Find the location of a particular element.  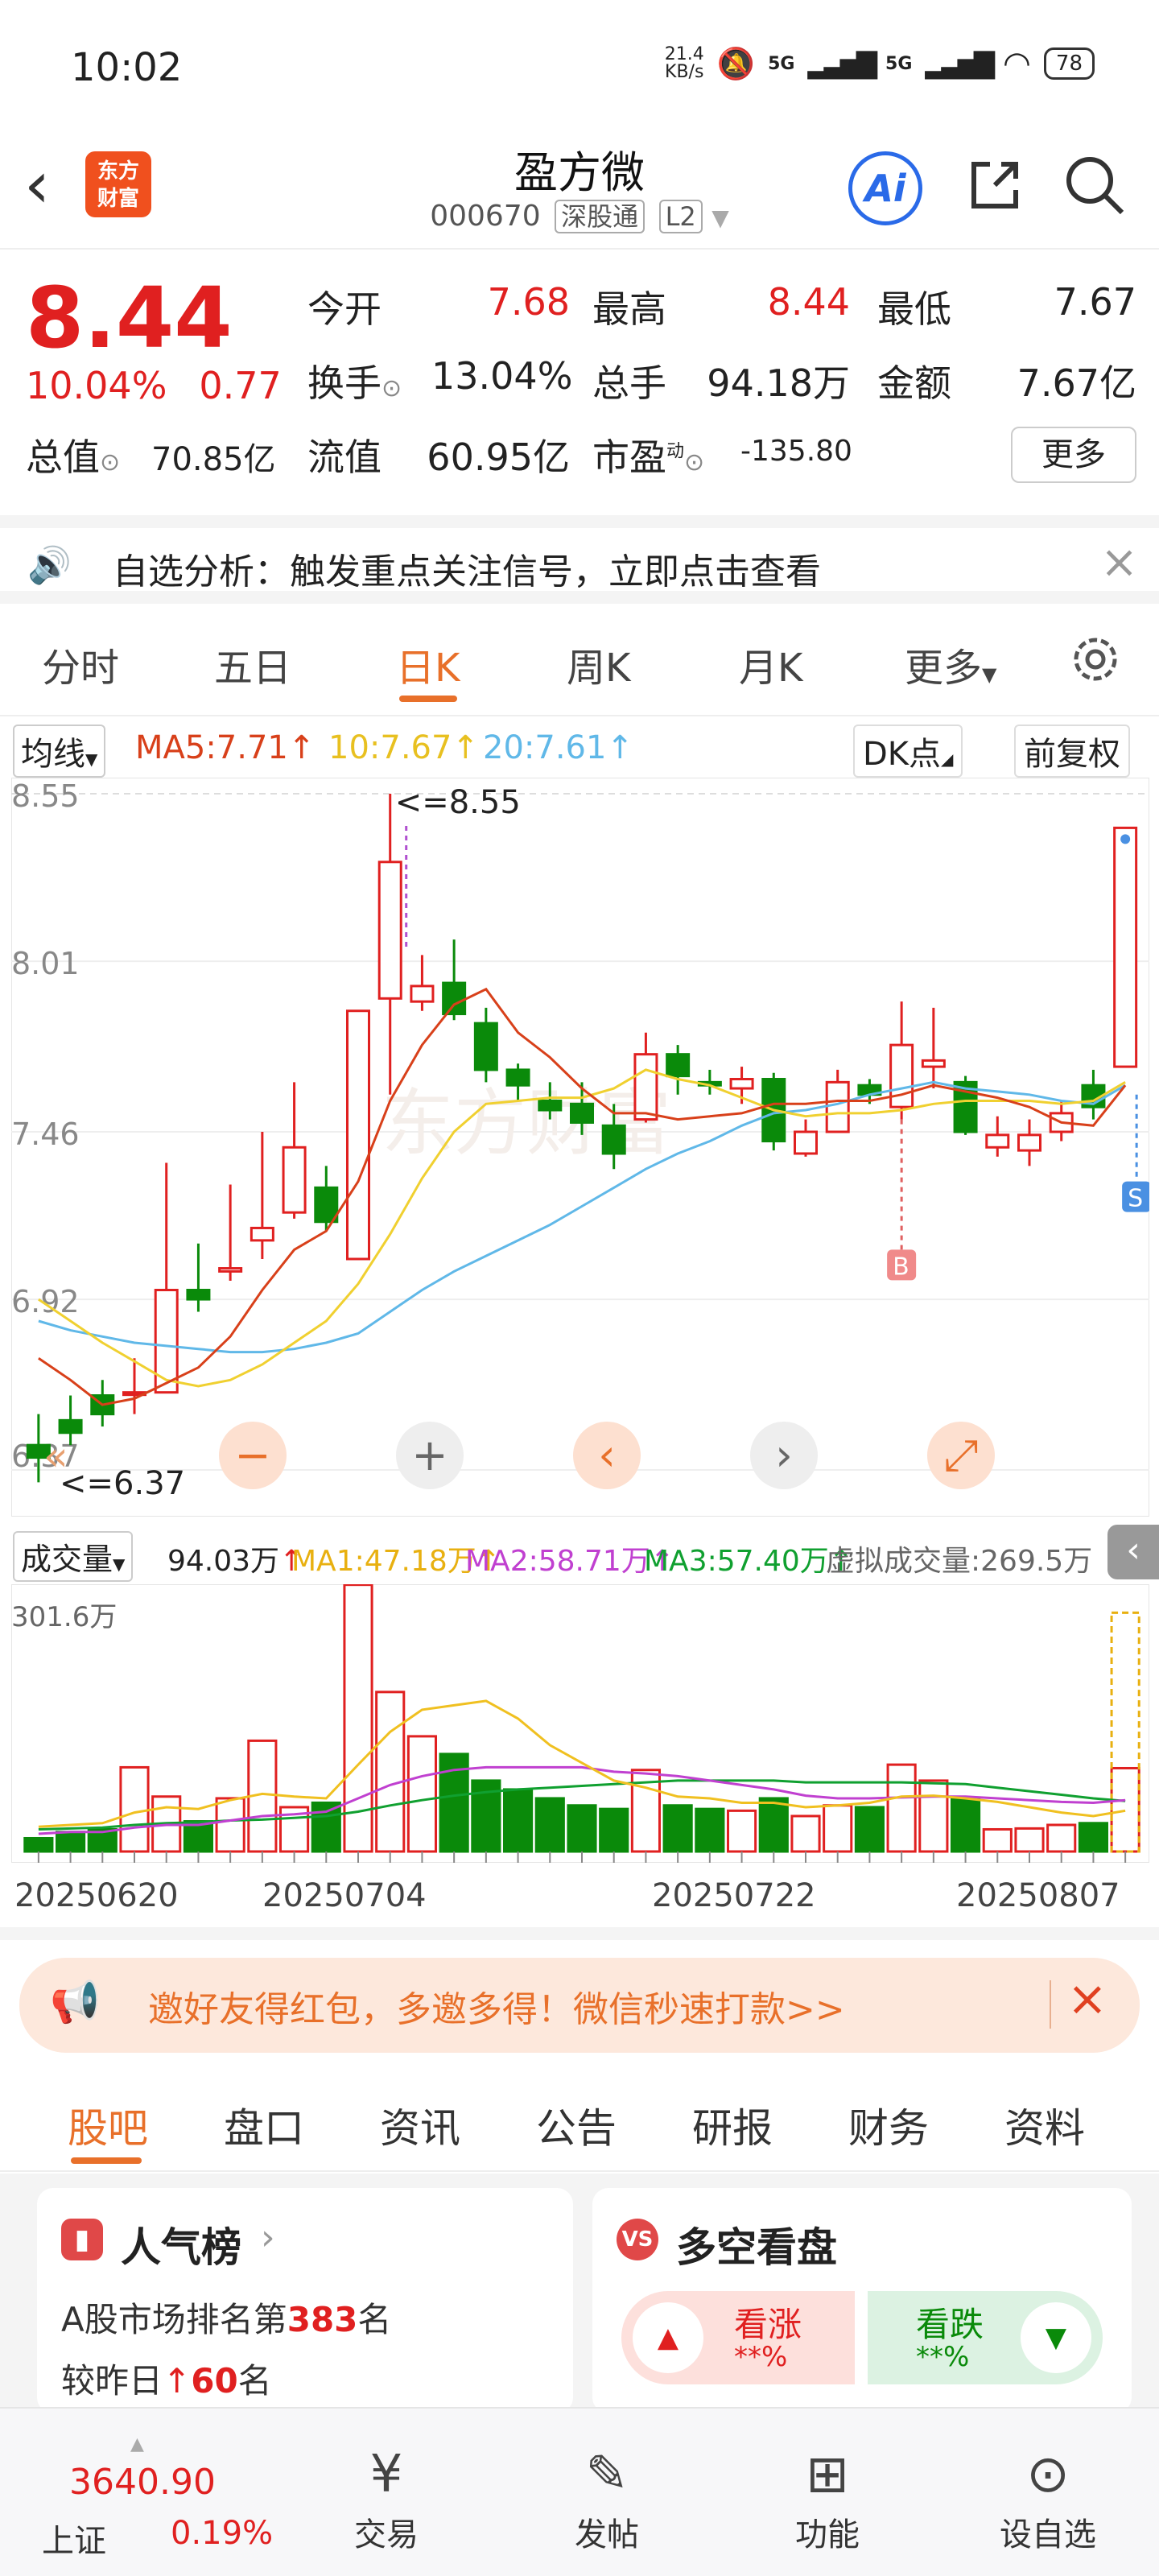

tab-financials: 财务 is located at coordinates (888, 2125).